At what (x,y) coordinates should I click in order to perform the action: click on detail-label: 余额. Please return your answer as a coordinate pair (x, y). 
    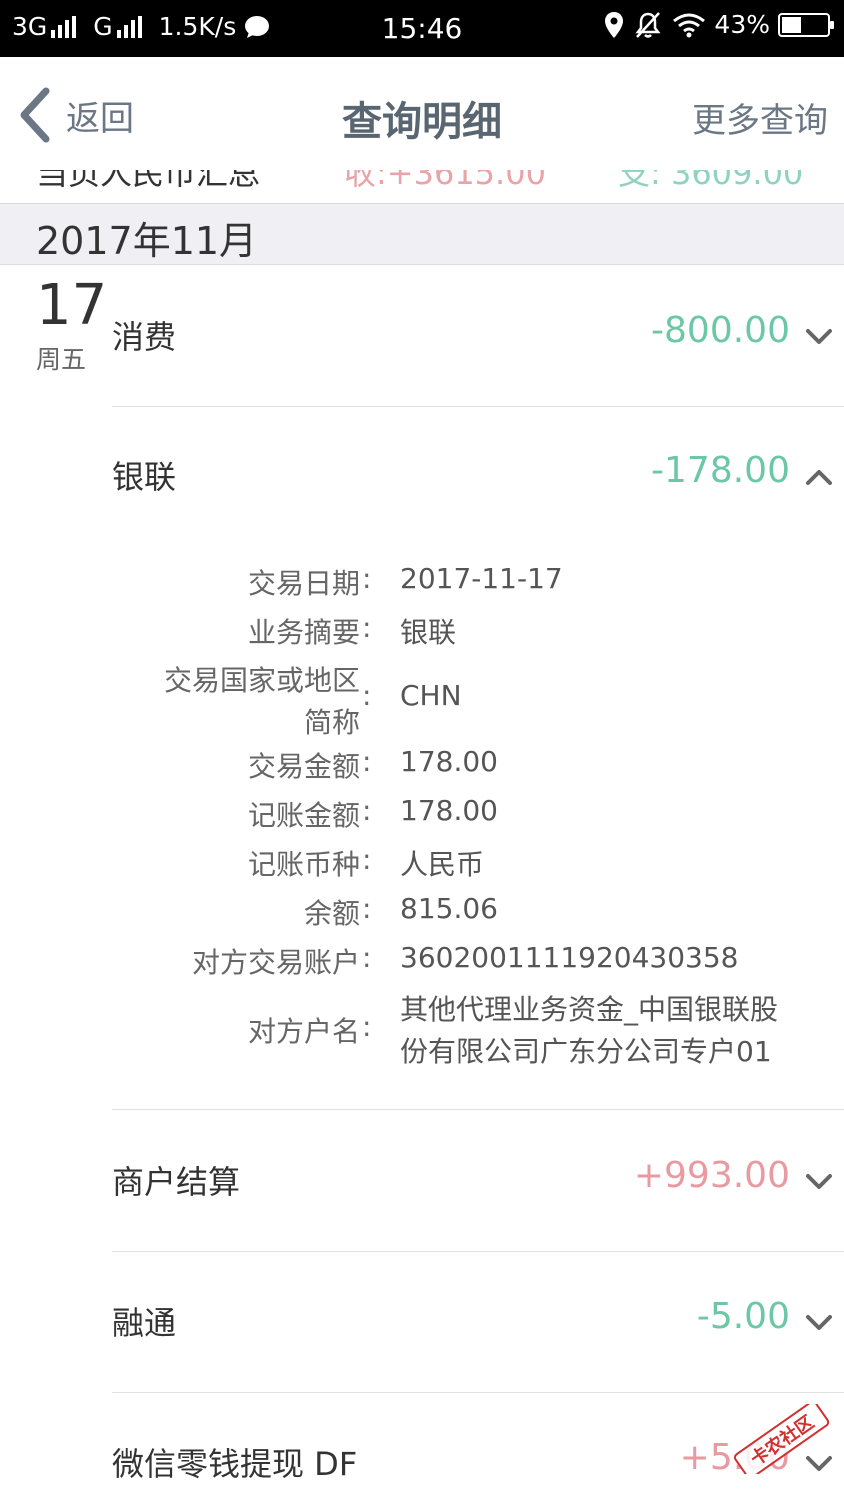
    Looking at the image, I should click on (331, 913).